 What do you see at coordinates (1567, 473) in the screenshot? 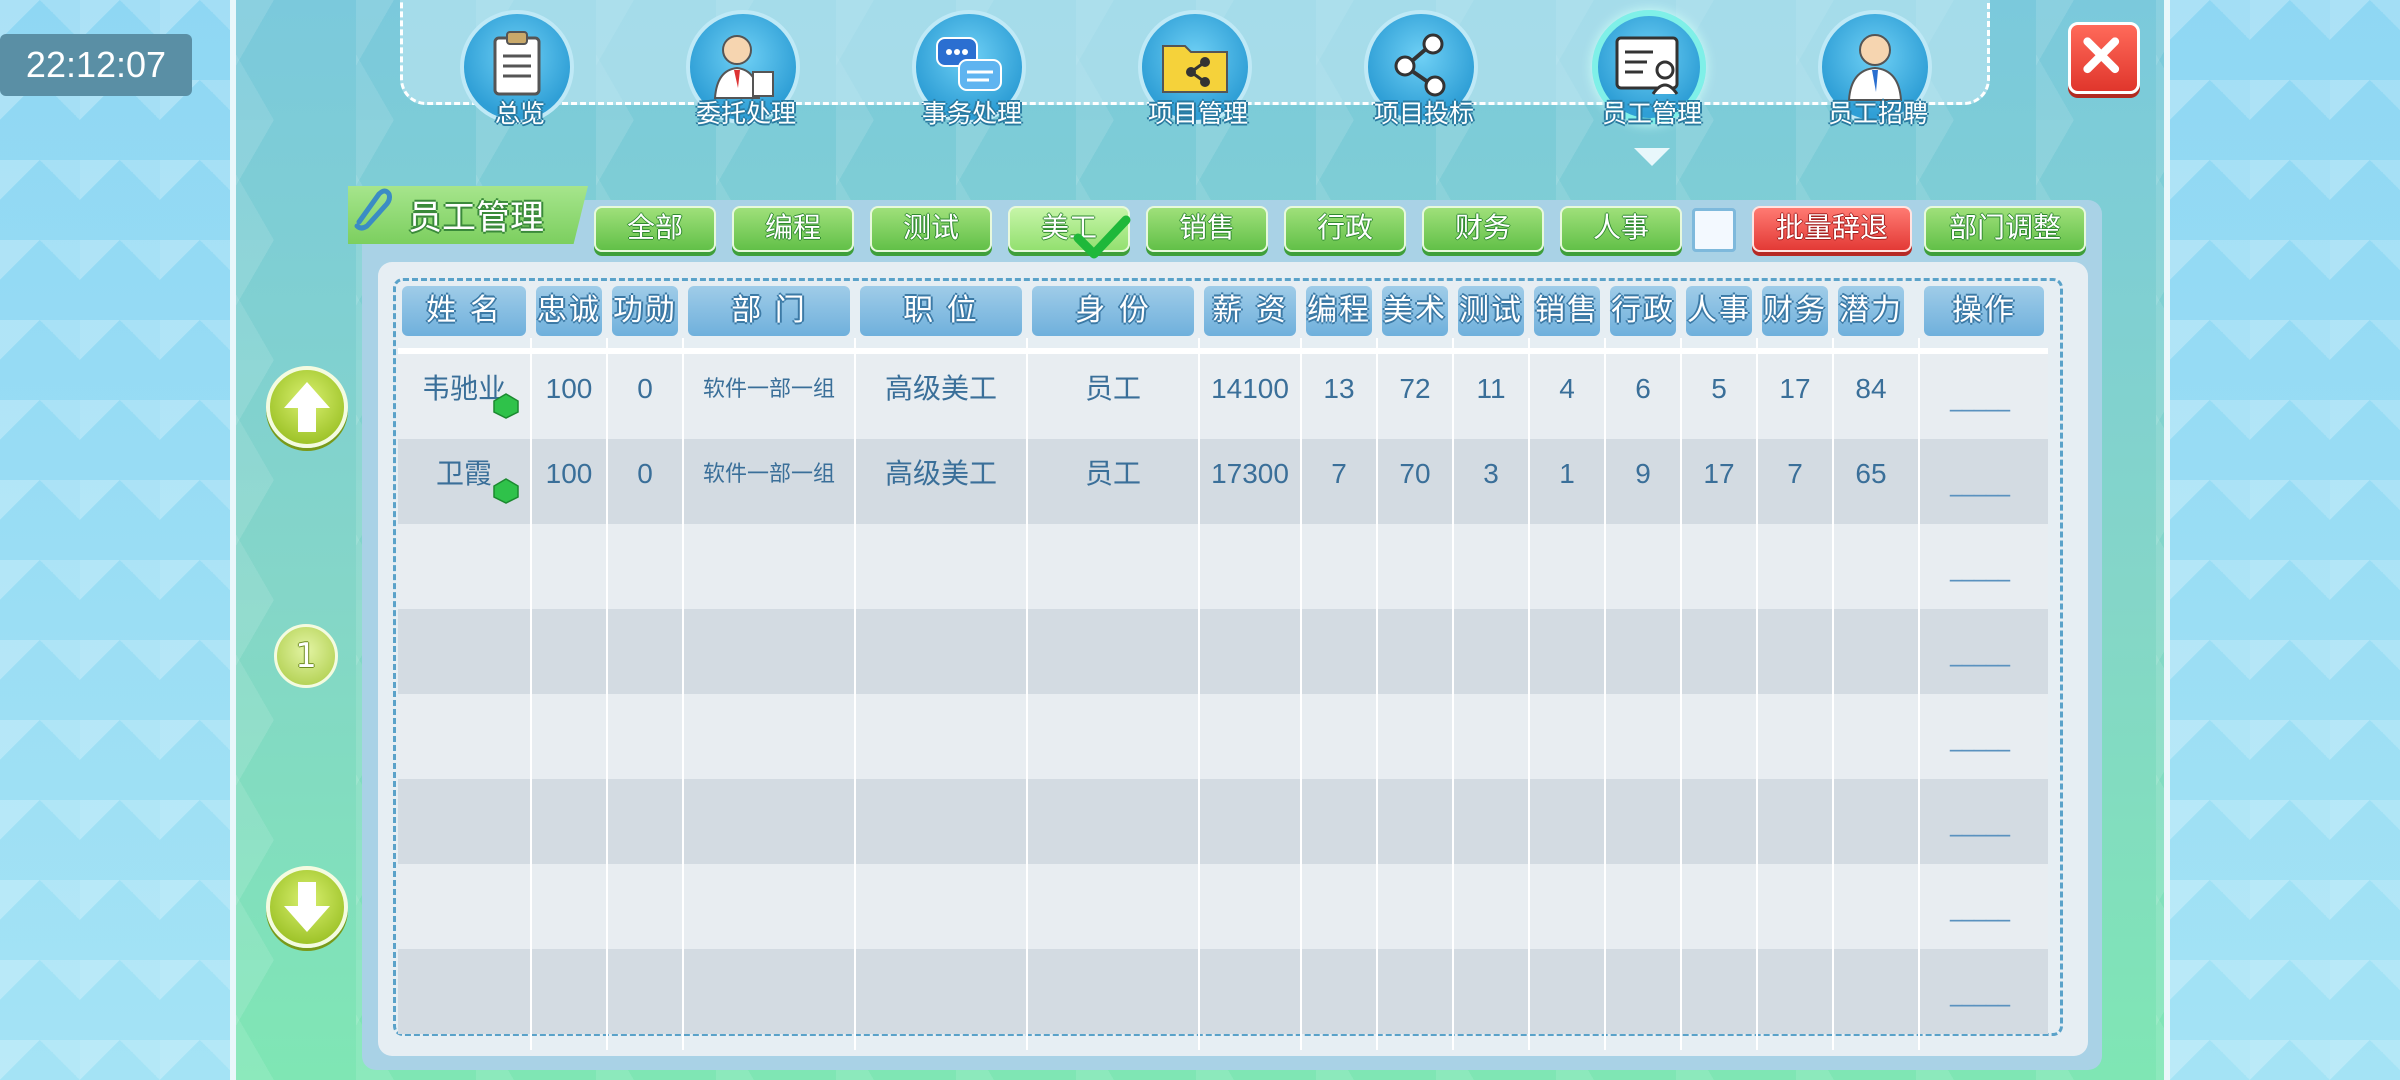
I see `table-cell: 1` at bounding box center [1567, 473].